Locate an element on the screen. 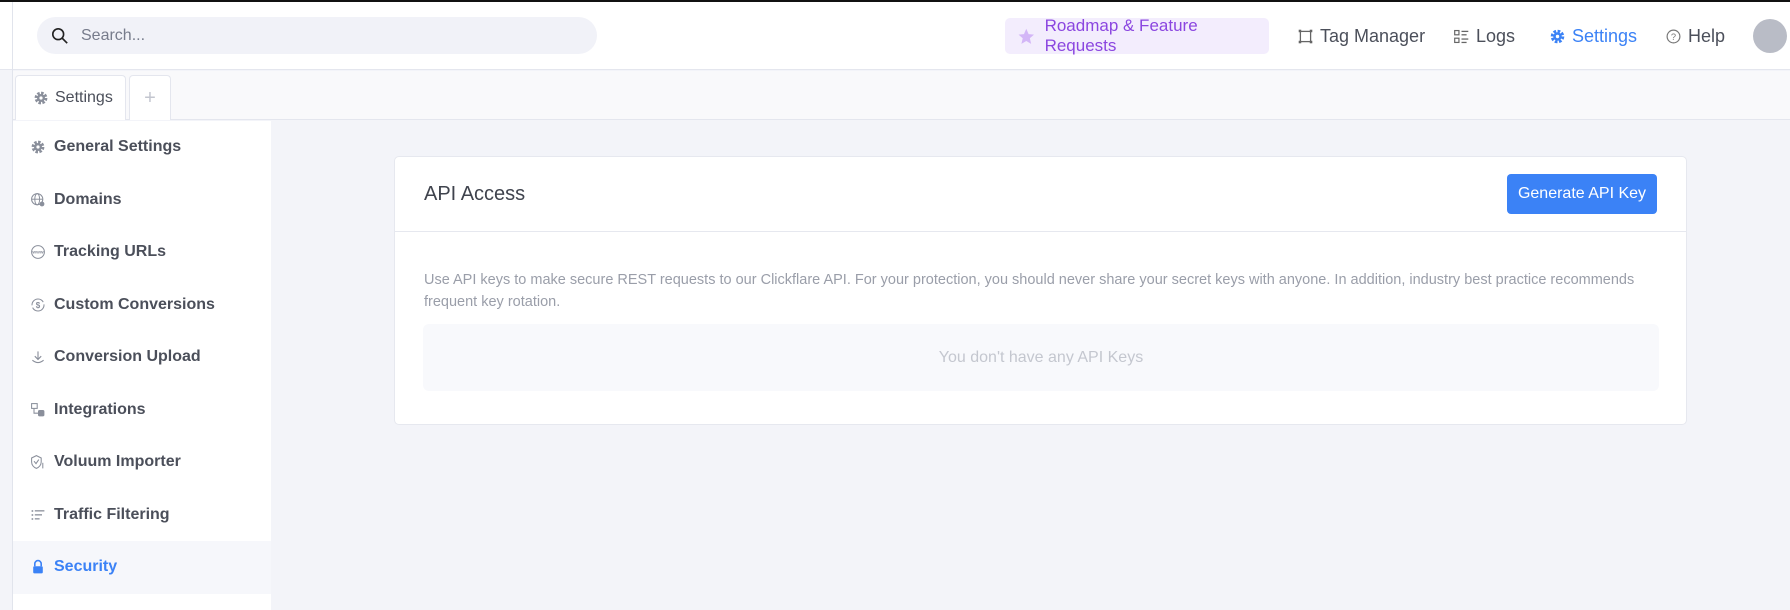  svg-text: www is located at coordinates (37, 253).